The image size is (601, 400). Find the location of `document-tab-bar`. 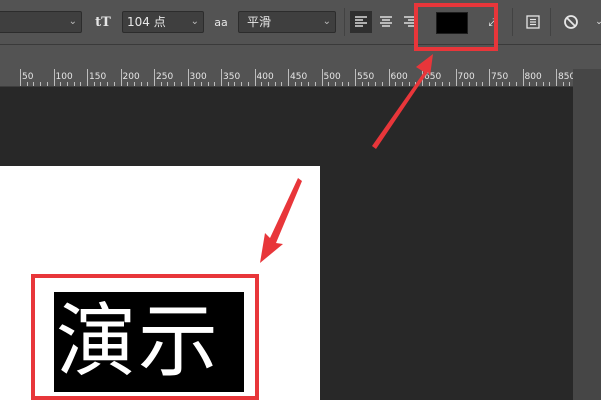

document-tab-bar is located at coordinates (300, 57).